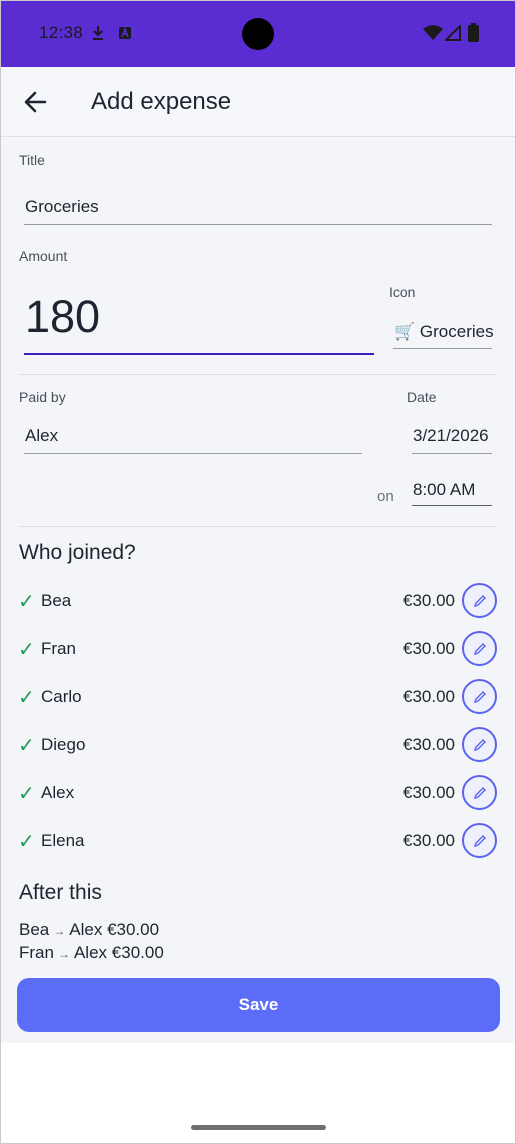 This screenshot has width=516, height=1144. I want to click on member-name: Fran, so click(58, 648).